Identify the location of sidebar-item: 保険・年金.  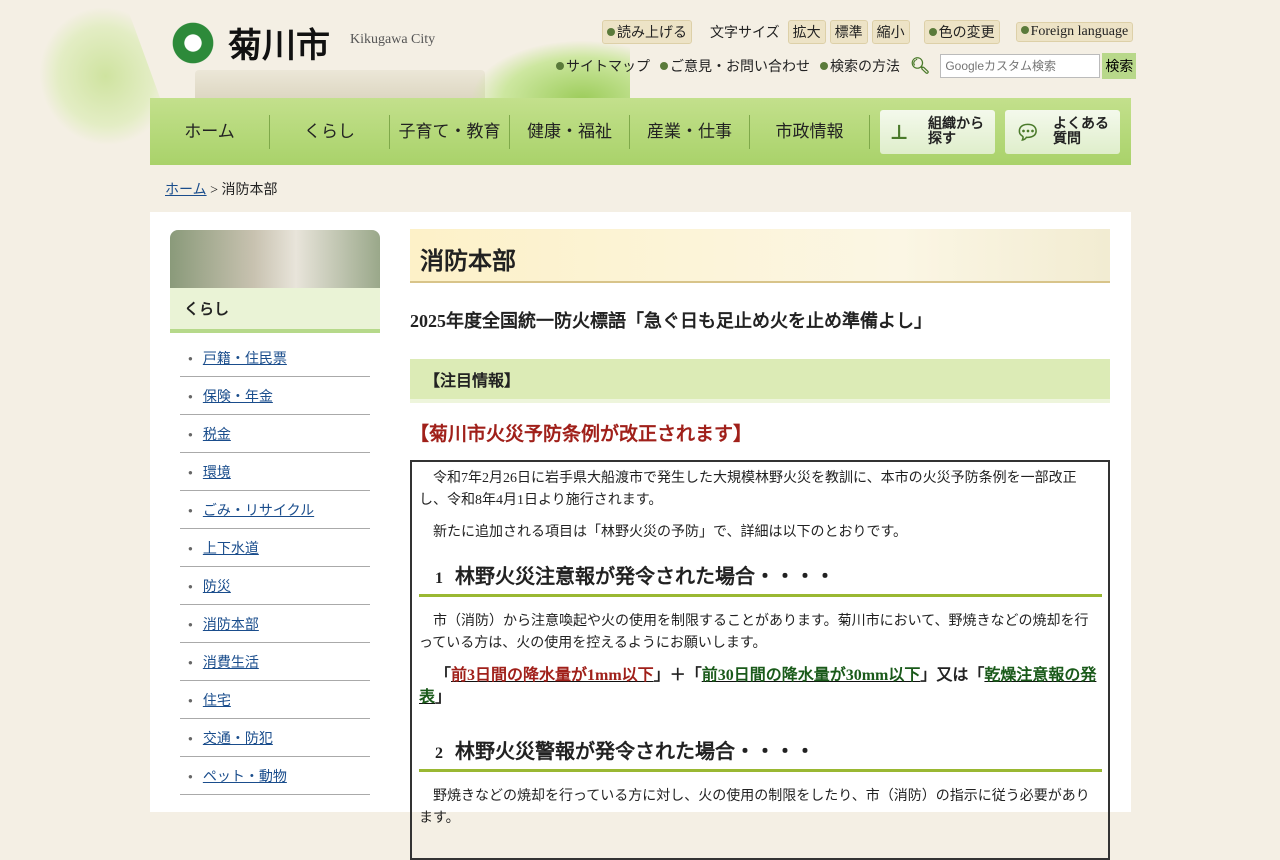
(275, 396).